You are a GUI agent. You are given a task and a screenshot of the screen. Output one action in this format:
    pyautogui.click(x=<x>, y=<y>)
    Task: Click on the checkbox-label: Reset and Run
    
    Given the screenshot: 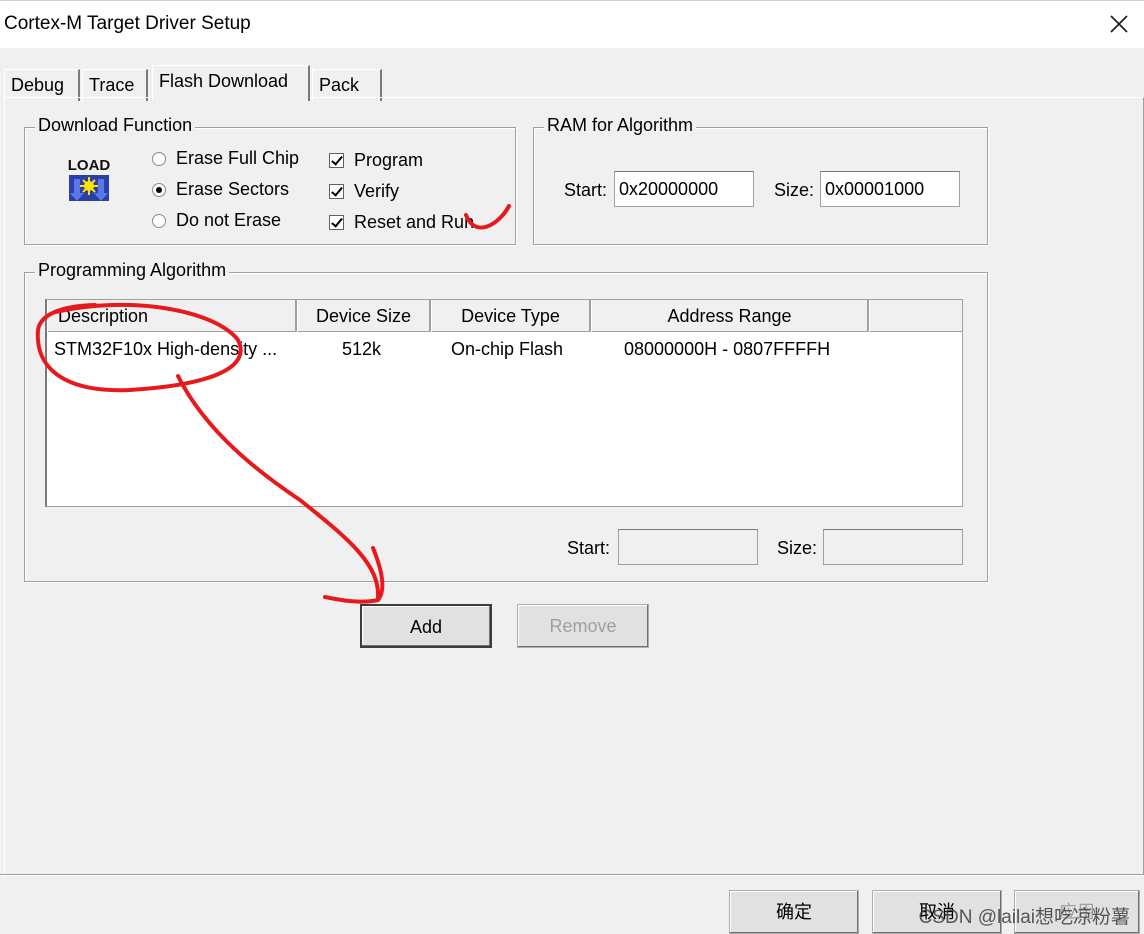 What is the action you would take?
    pyautogui.click(x=414, y=222)
    